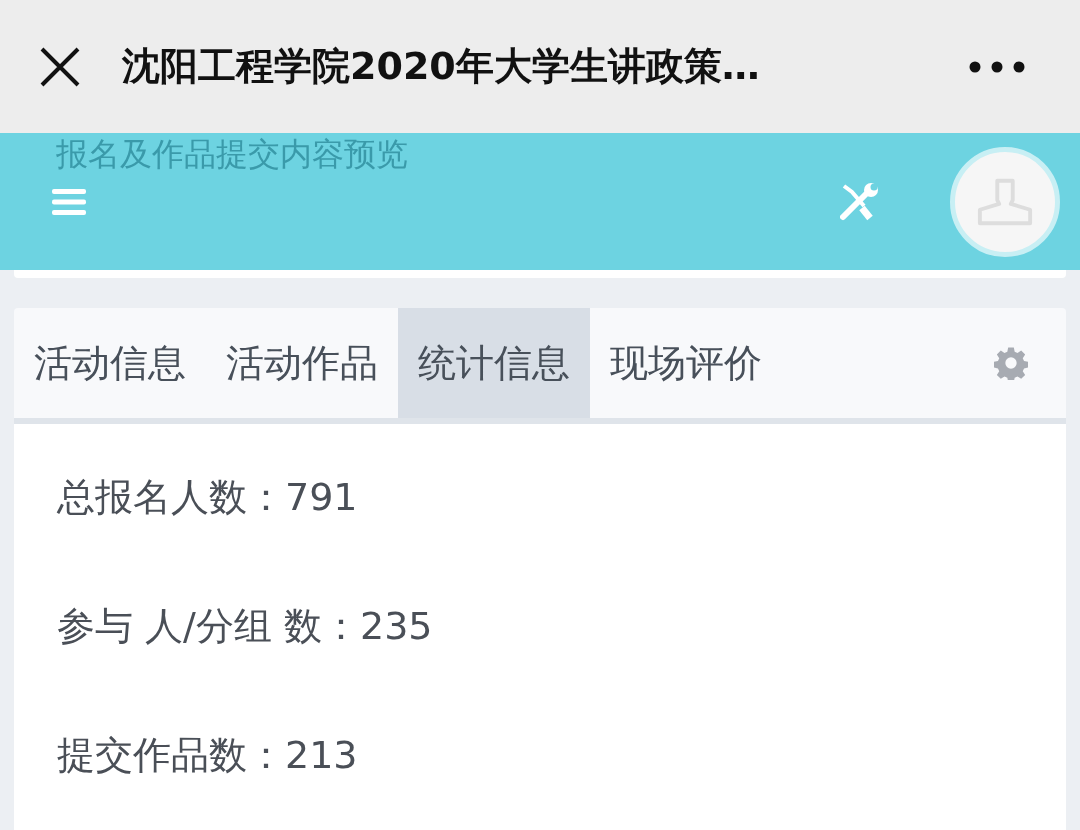 This screenshot has height=830, width=1080. I want to click on header-caption: 报名及作品提交内容预览, so click(232, 154).